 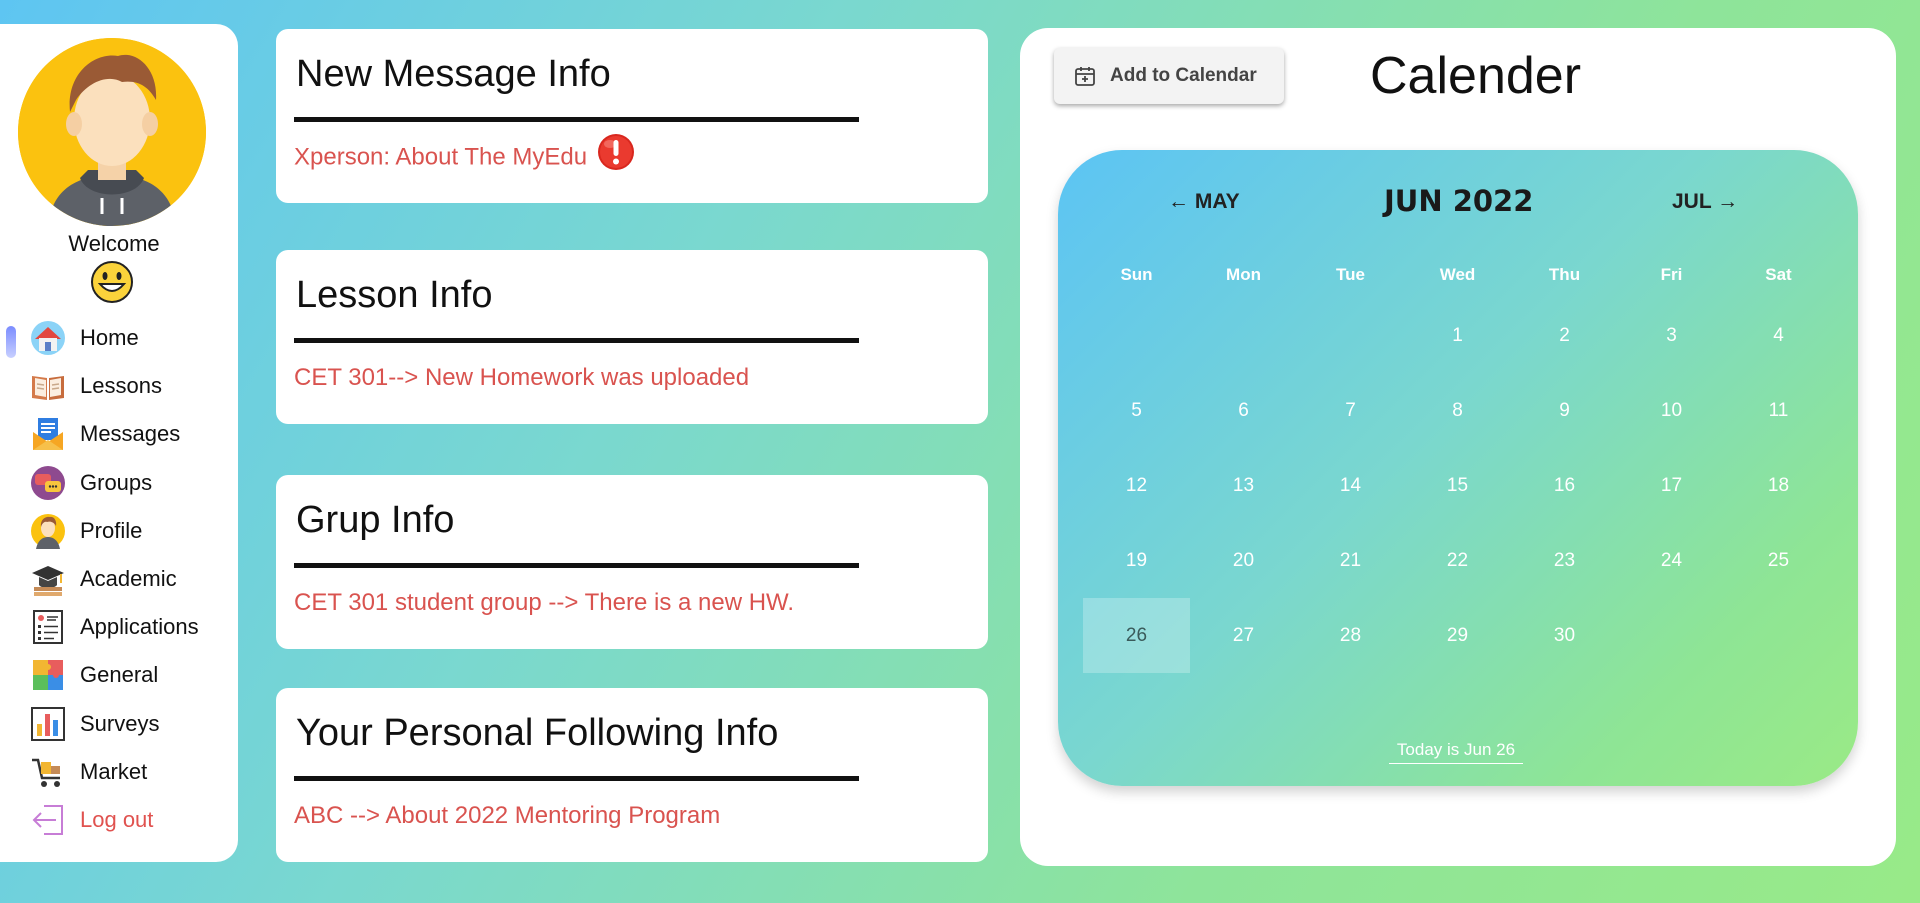 What do you see at coordinates (440, 156) in the screenshot?
I see `card-message: Xperson: About The MyEdu` at bounding box center [440, 156].